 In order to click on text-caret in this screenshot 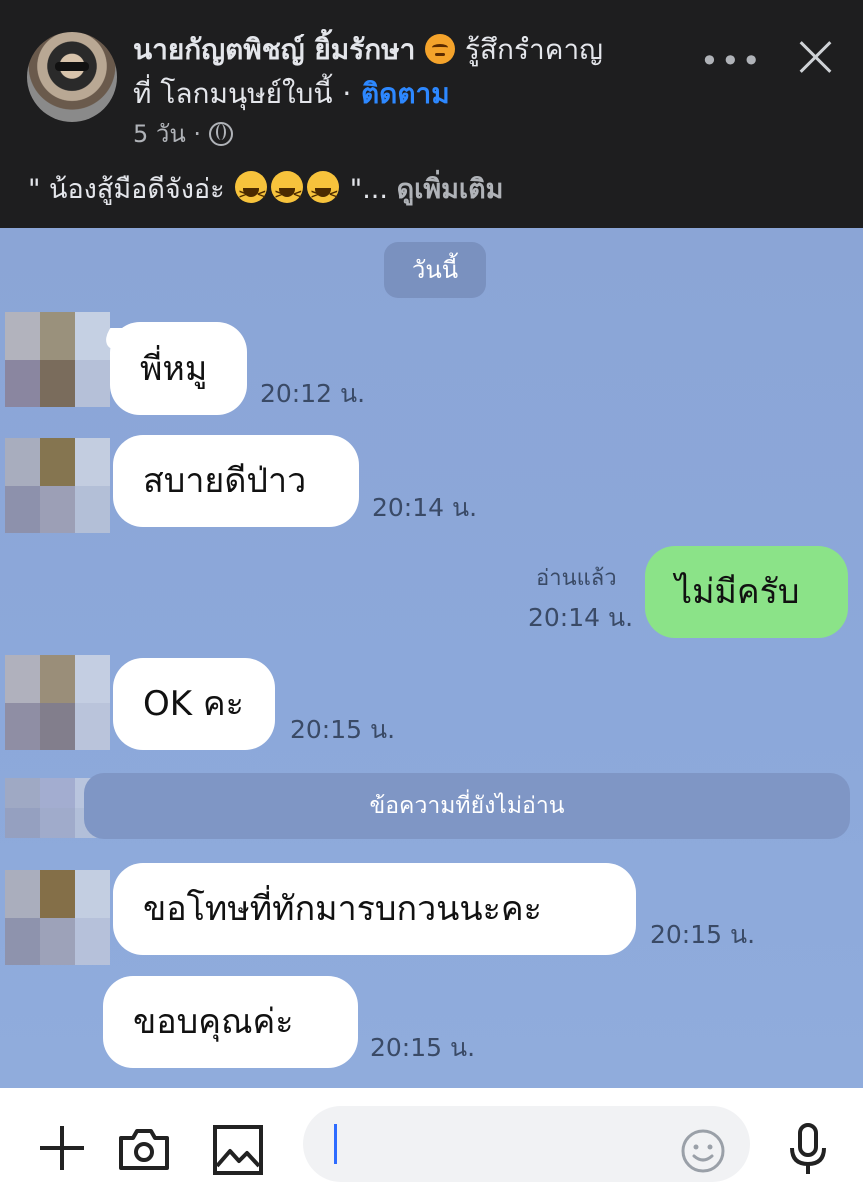, I will do `click(335, 1144)`.